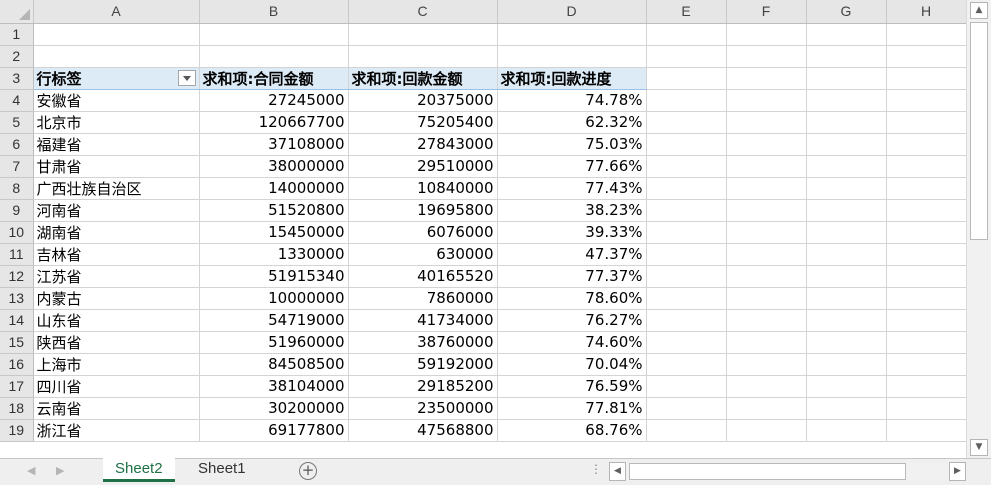 The height and width of the screenshot is (485, 991). I want to click on pivot-data-cell: 陕西省, so click(116, 342).